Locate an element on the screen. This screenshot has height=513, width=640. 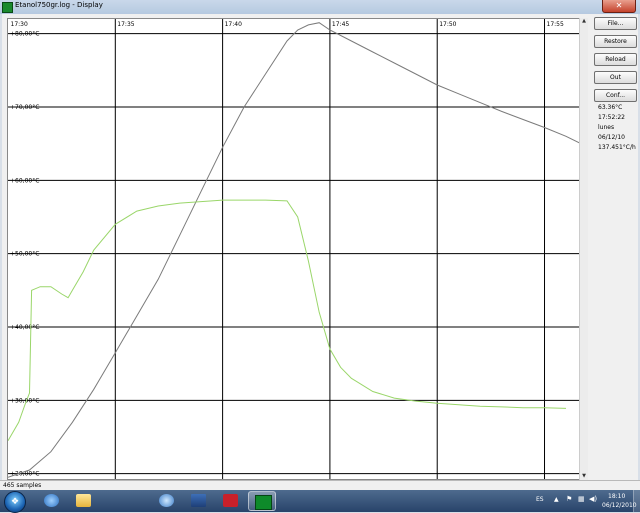
flag-icon: ⚑ is located at coordinates (569, 499).